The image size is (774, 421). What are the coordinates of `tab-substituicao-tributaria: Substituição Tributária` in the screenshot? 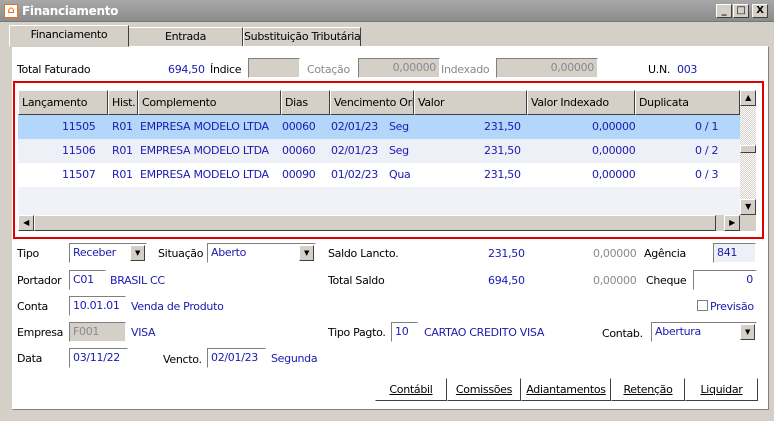 It's located at (302, 37).